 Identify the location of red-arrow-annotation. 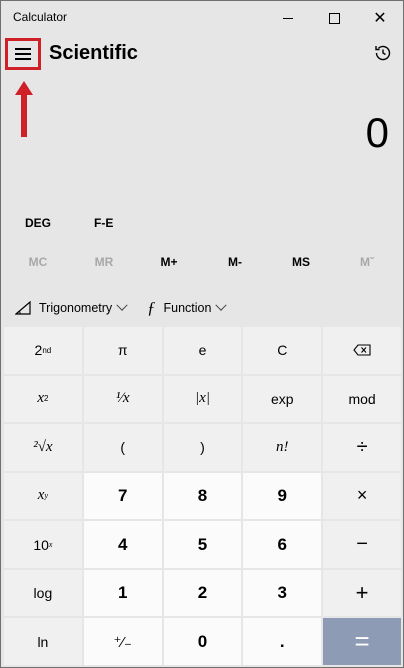
(24, 109).